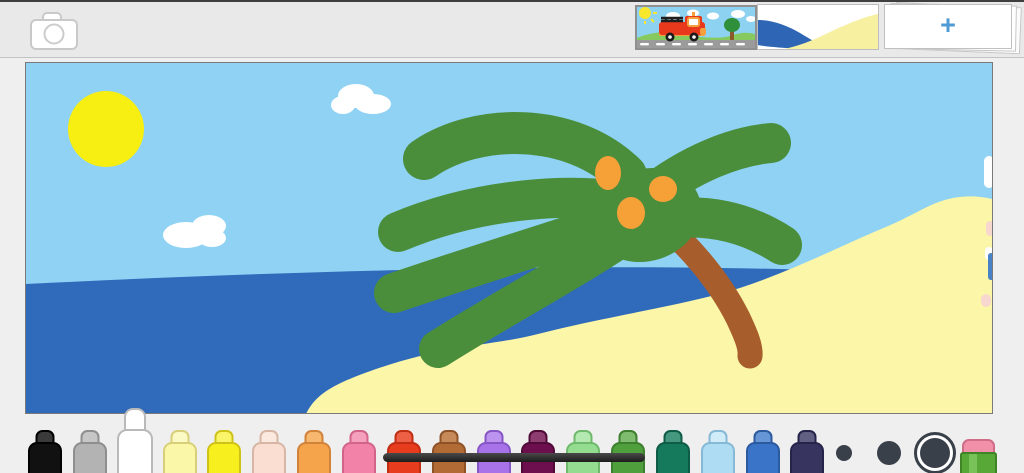  I want to click on paint-bottle-gray, so click(89, 451).